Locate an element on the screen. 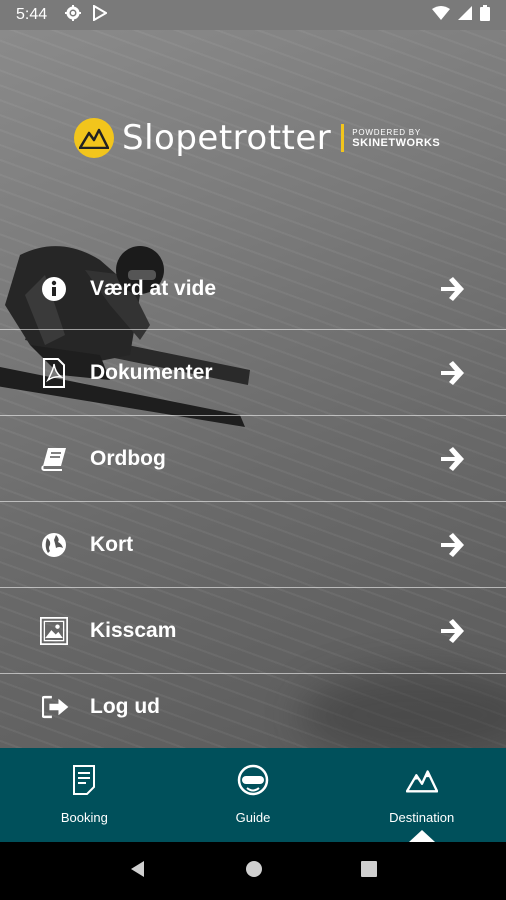  back-icon is located at coordinates (138, 871).